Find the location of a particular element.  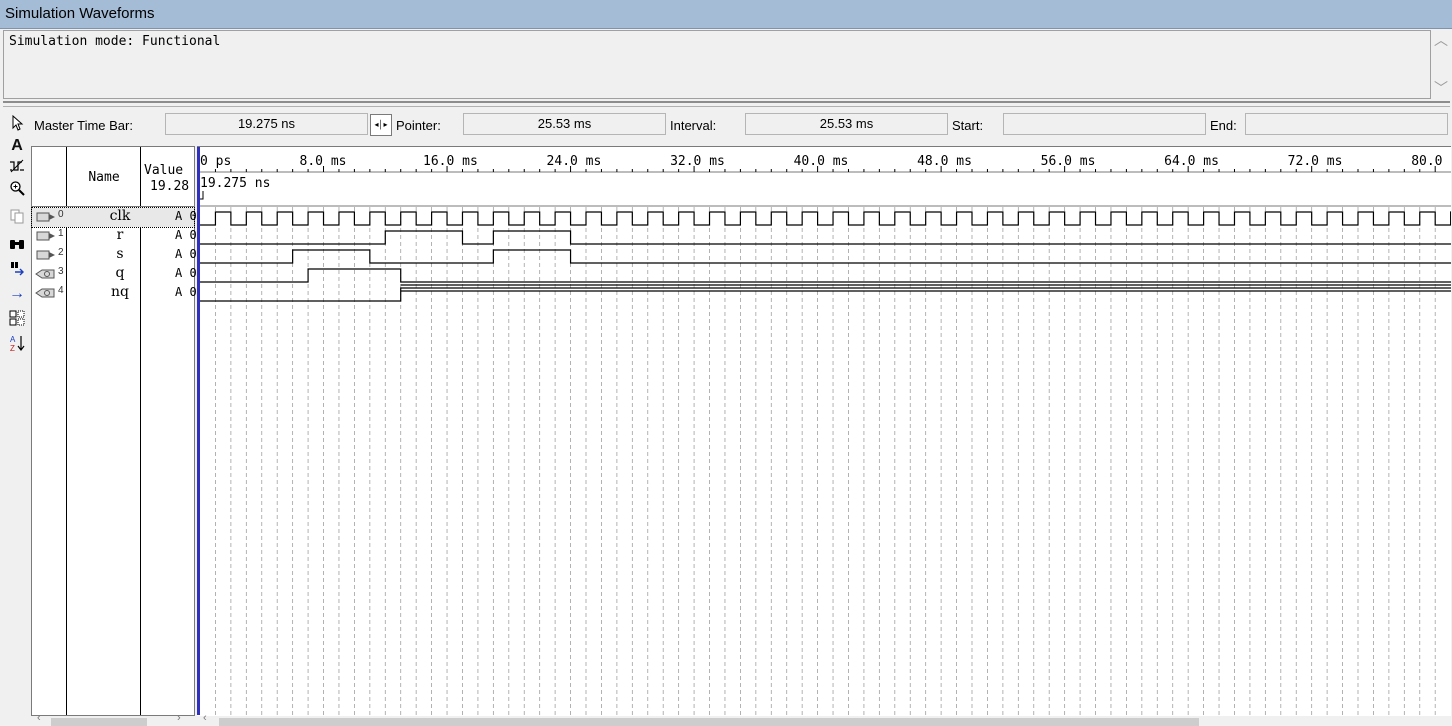

q-waveform is located at coordinates (825, 275).